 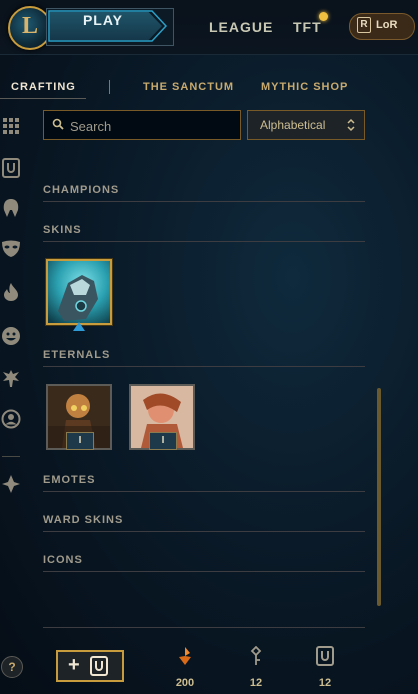 What do you see at coordinates (323, 16) in the screenshot?
I see `notification-dot` at bounding box center [323, 16].